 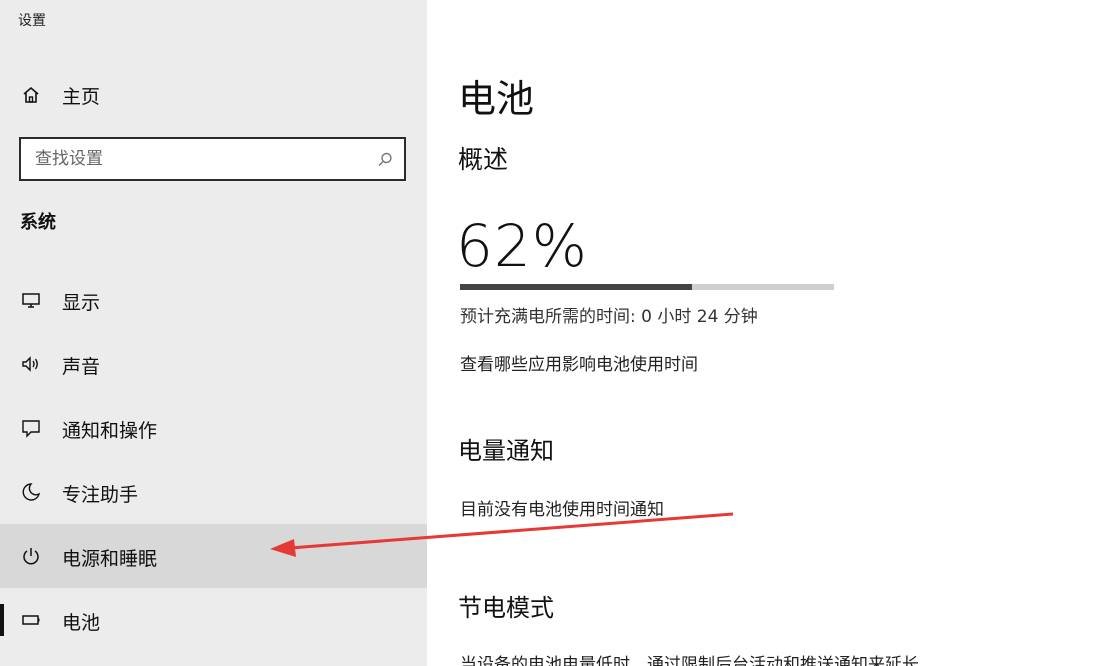 I want to click on battery-level-fill, so click(x=576, y=287).